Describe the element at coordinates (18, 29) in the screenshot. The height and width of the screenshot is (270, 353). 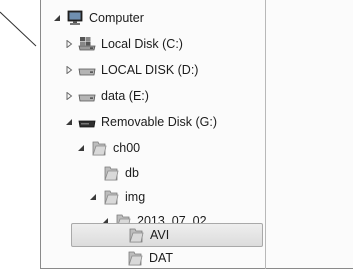
I see `callout-leader-line` at that location.